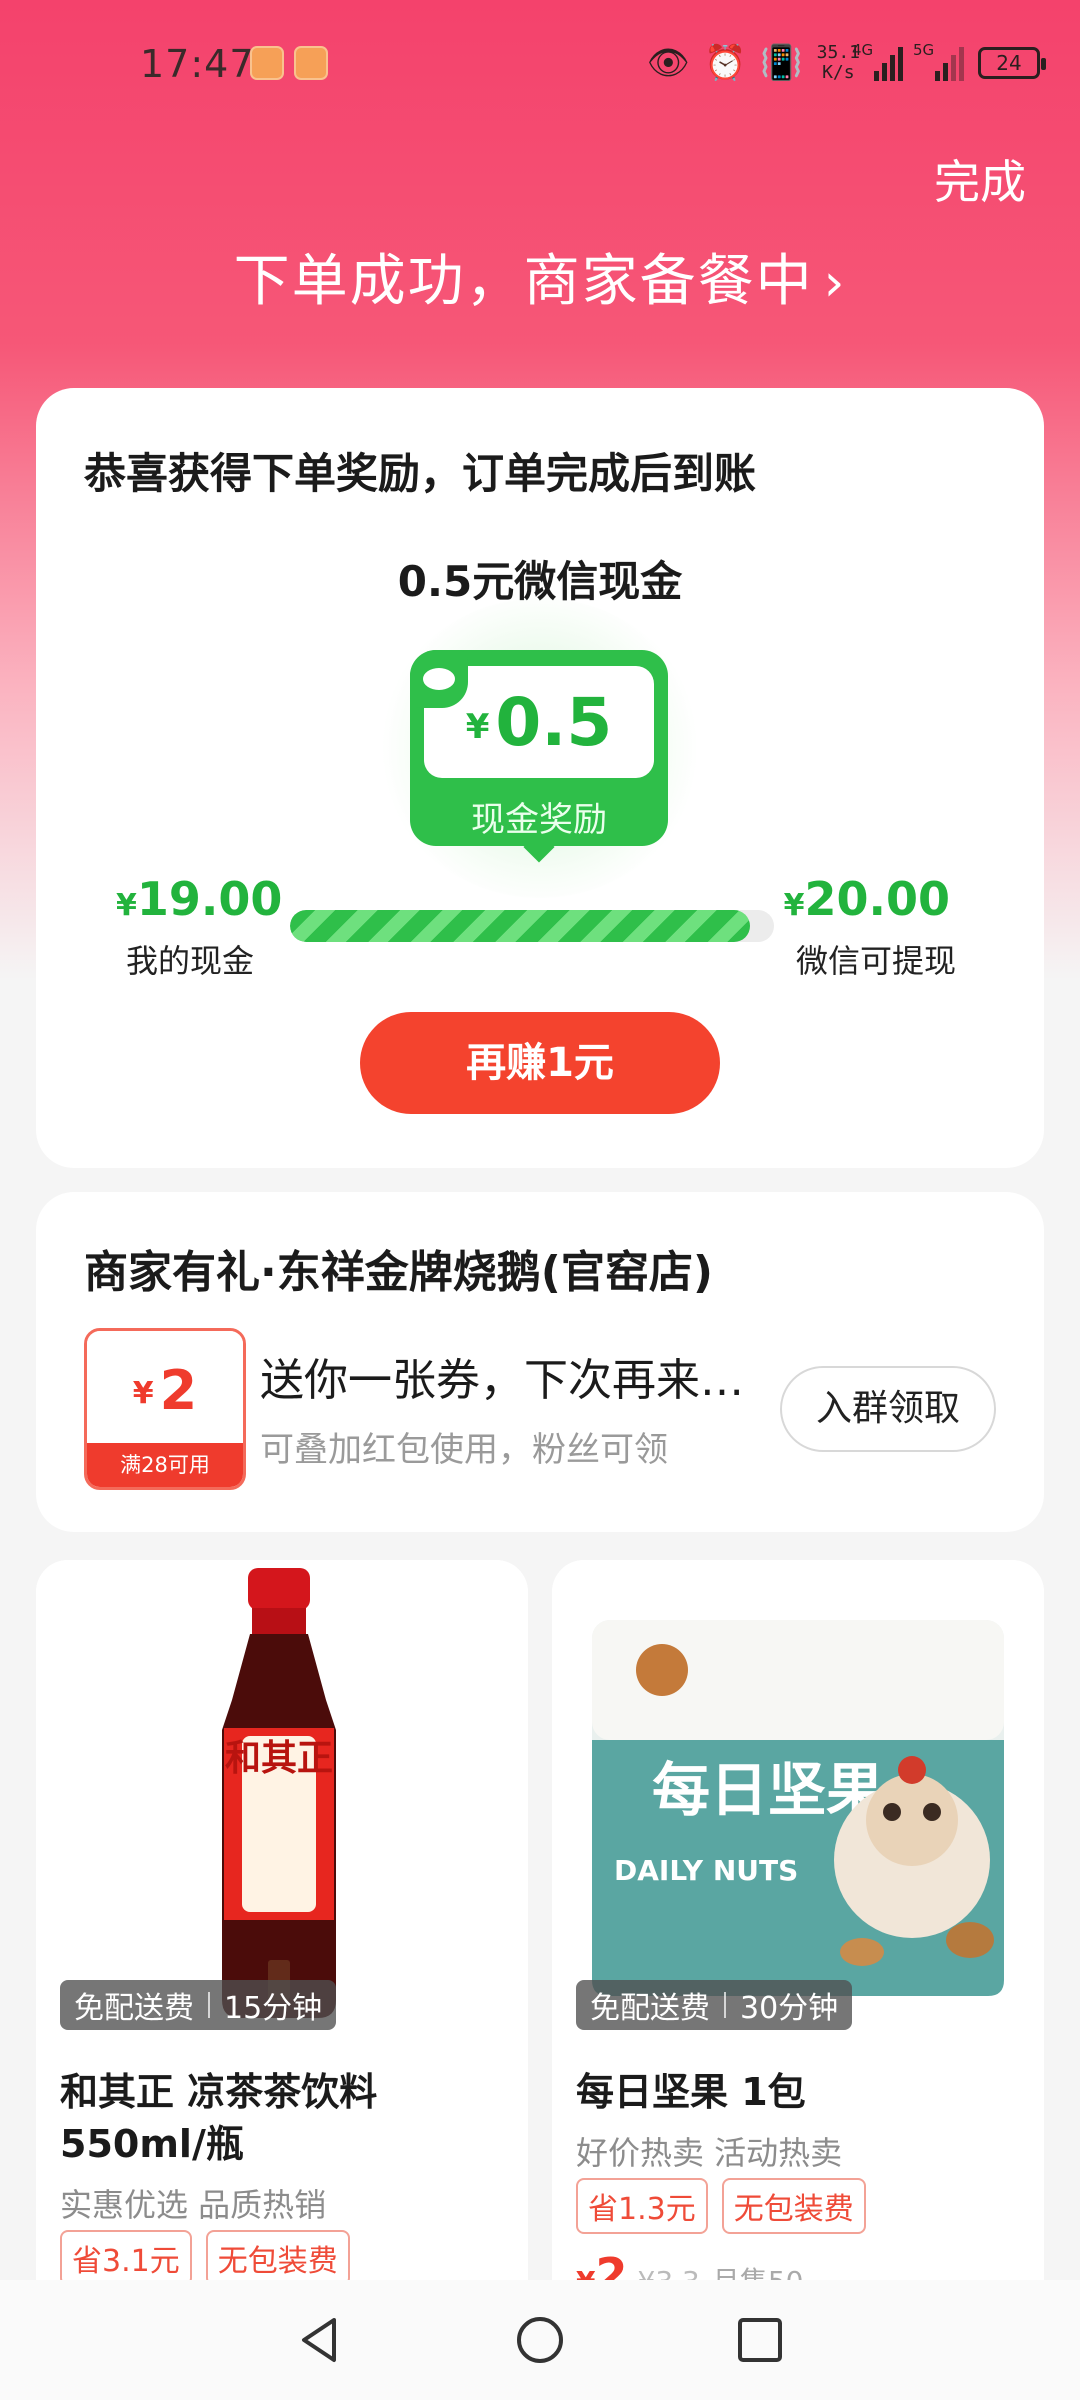 The image size is (1080, 2400). I want to click on delivery-badge: 免配送费 15分钟, so click(198, 2005).